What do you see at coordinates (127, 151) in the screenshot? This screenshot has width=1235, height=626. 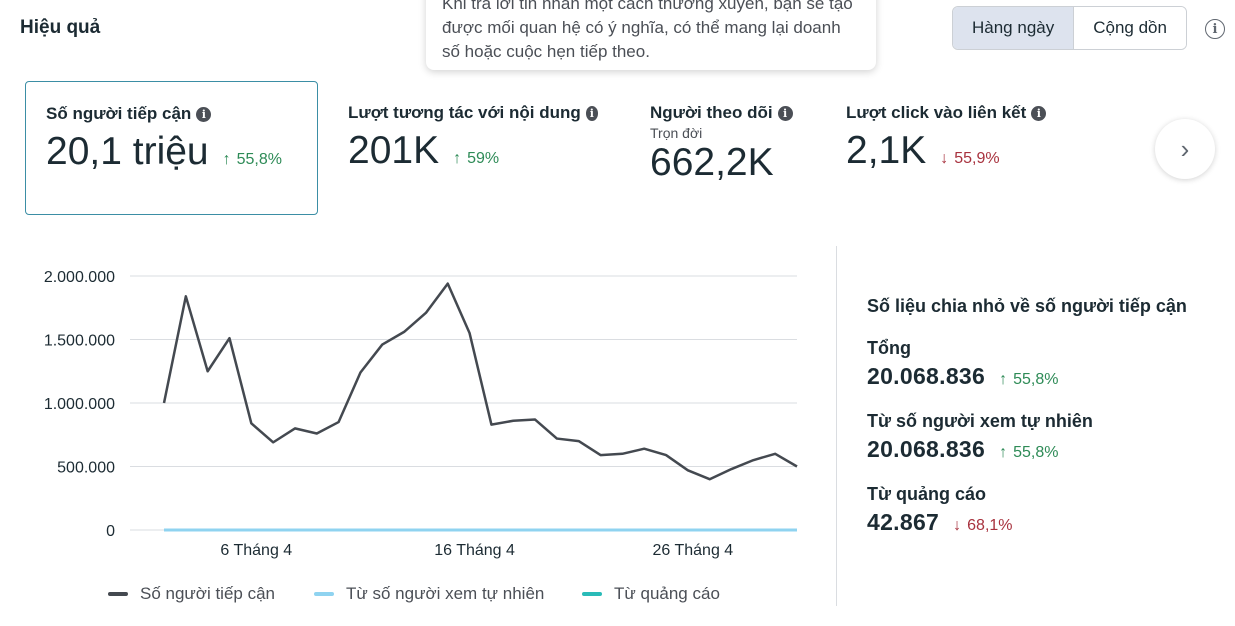 I see `metric-value: 20,1 triệu` at bounding box center [127, 151].